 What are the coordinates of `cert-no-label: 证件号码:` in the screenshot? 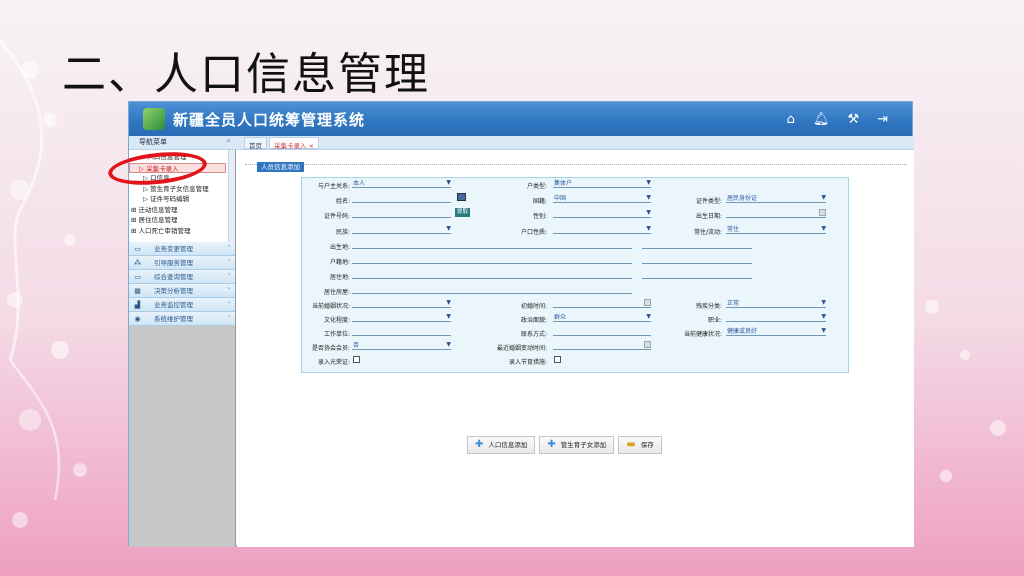 It's located at (336, 216).